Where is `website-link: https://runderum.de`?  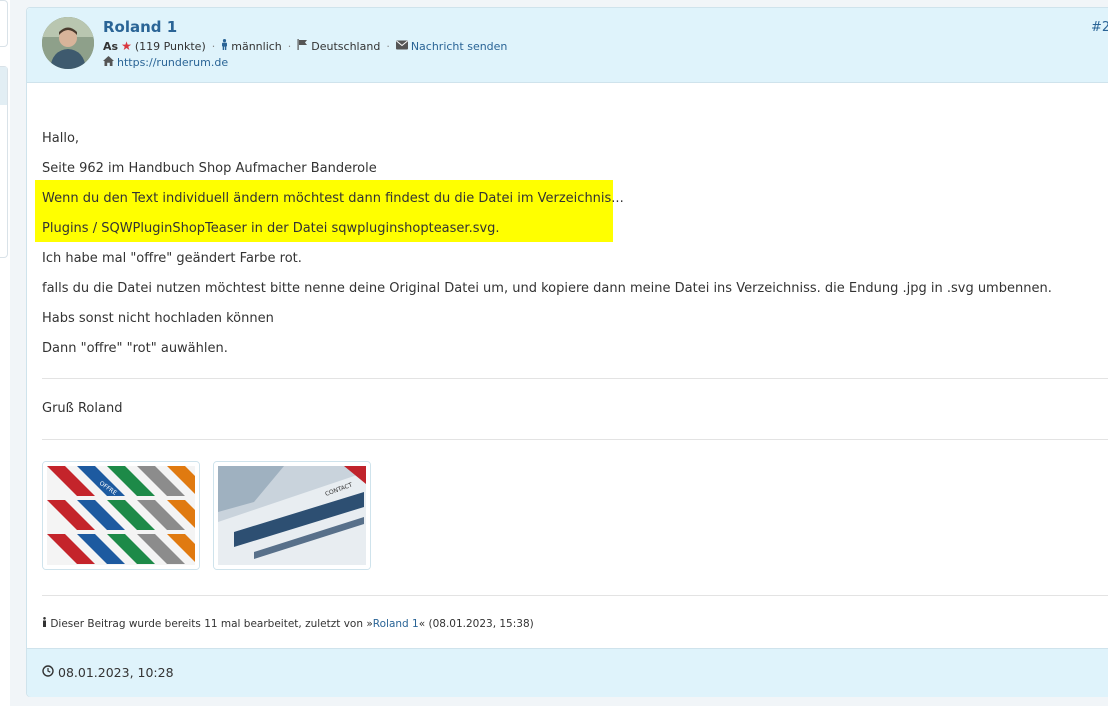
website-link: https://runderum.de is located at coordinates (172, 62).